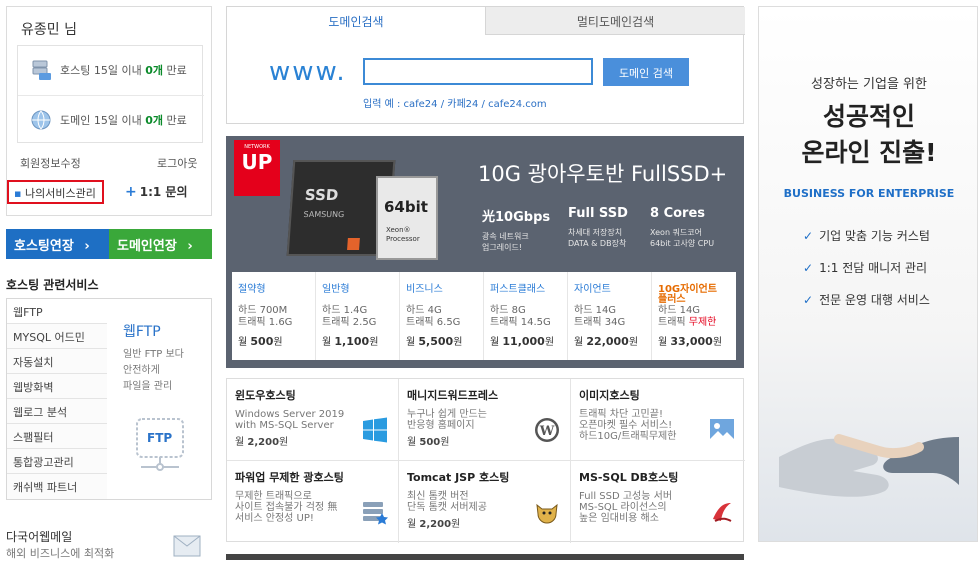  What do you see at coordinates (866, 236) in the screenshot?
I see `ad-check-item: ✓ 기업 맞춤 기능 커스텀` at bounding box center [866, 236].